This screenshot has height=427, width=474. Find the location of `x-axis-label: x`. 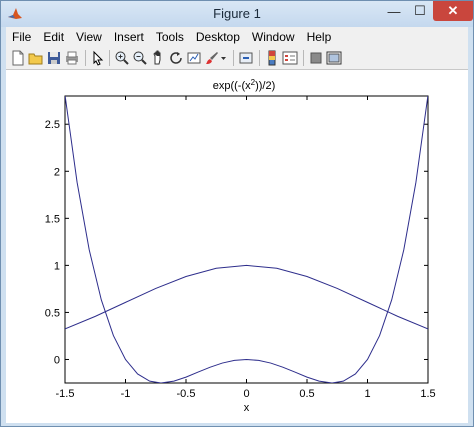

x-axis-label: x is located at coordinates (247, 408).